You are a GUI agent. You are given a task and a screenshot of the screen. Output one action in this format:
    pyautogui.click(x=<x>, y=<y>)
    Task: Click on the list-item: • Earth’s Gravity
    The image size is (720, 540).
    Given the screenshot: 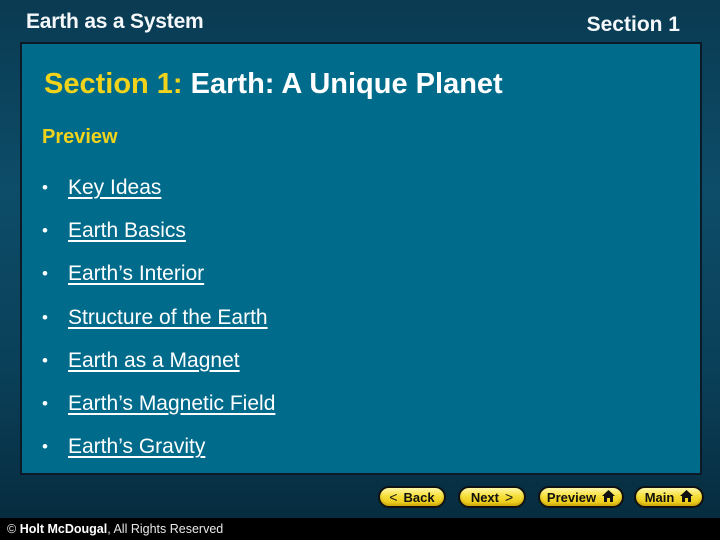 What is the action you would take?
    pyautogui.click(x=158, y=447)
    